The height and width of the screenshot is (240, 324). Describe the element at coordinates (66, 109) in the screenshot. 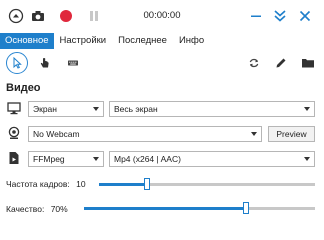

I see `video-source-select: Экран` at that location.